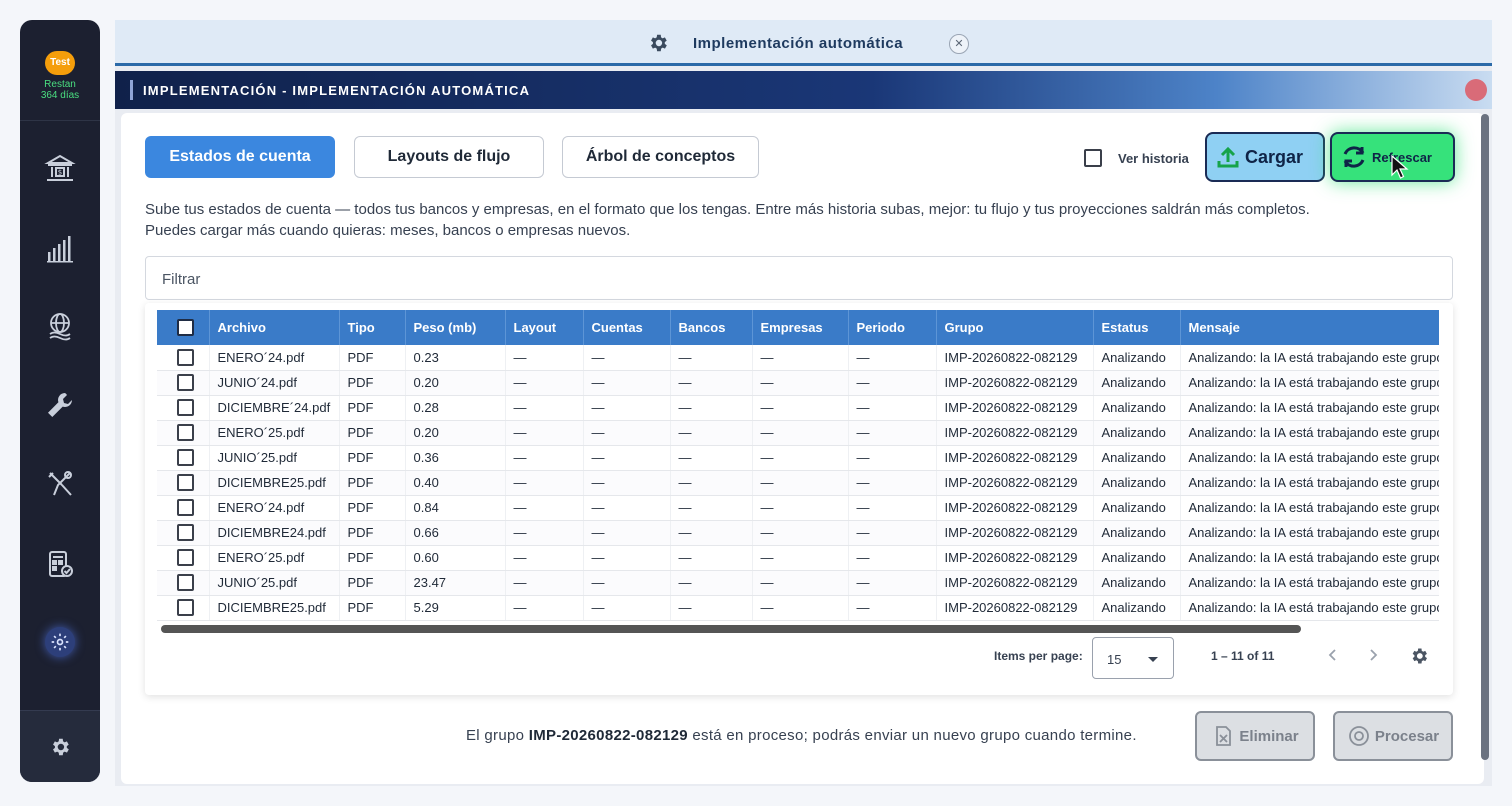 This screenshot has height=806, width=1512. I want to click on column-header: Mensaje, so click(1309, 327).